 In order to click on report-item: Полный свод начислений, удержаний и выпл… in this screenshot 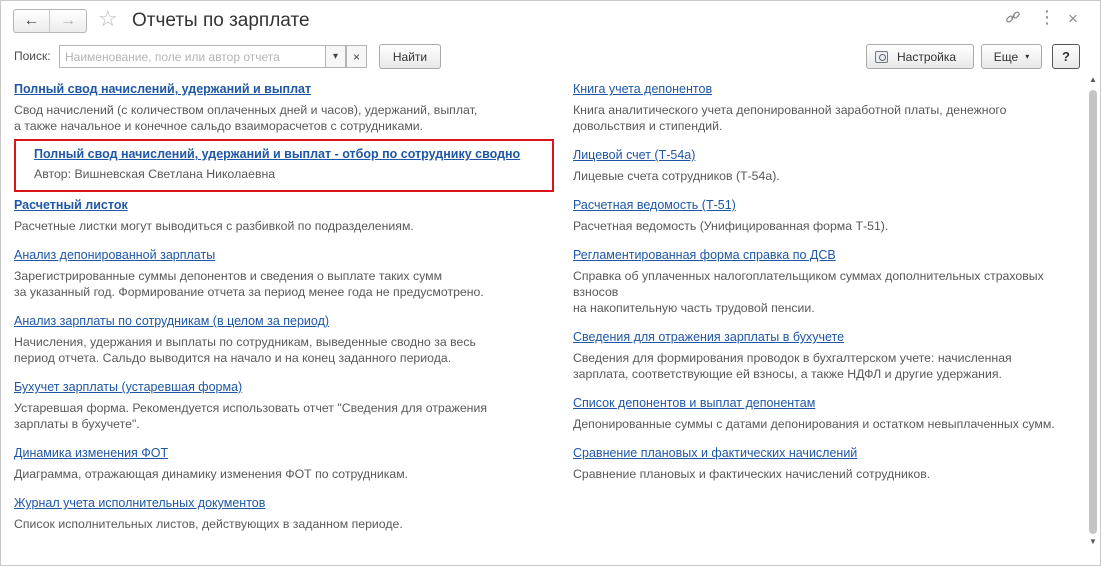, I will do `click(245, 108)`.